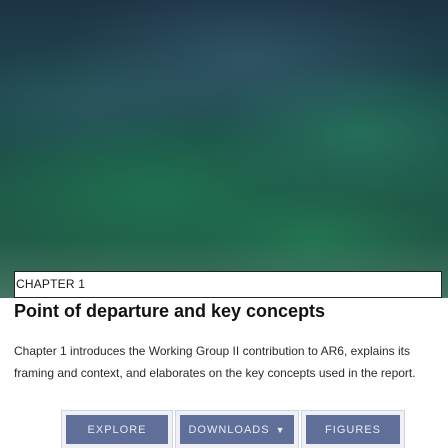 The height and width of the screenshot is (448, 448). Describe the element at coordinates (229, 429) in the screenshot. I see `downloads-label: DOWNLOADS` at that location.